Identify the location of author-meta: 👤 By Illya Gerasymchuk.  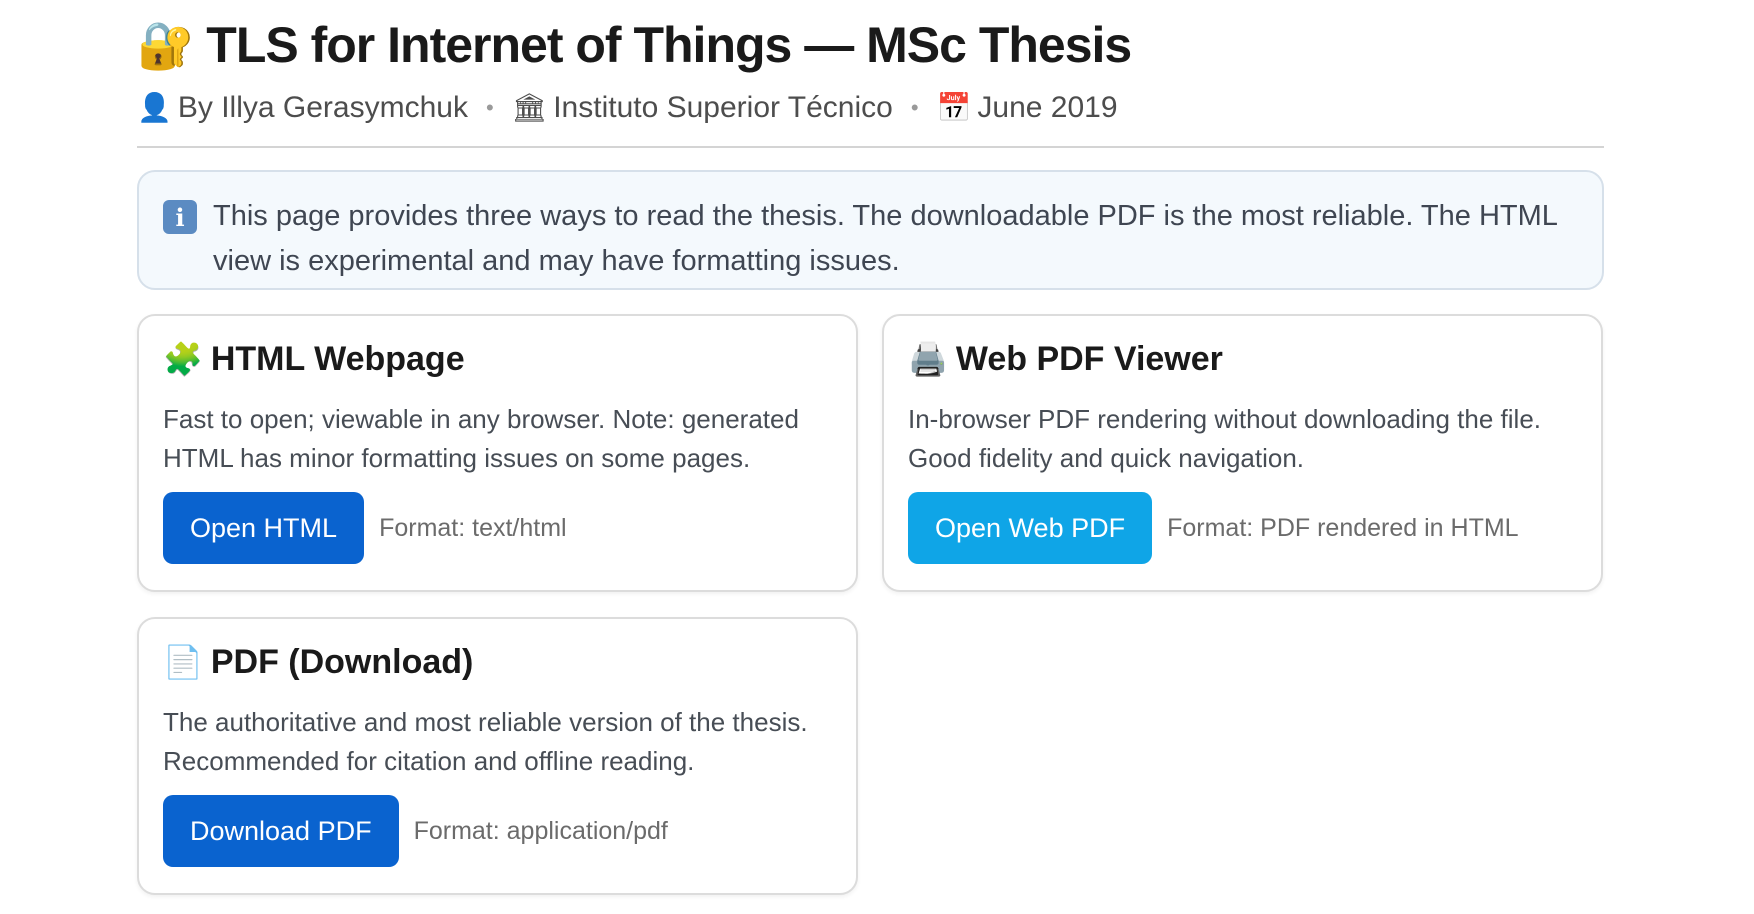
(302, 108).